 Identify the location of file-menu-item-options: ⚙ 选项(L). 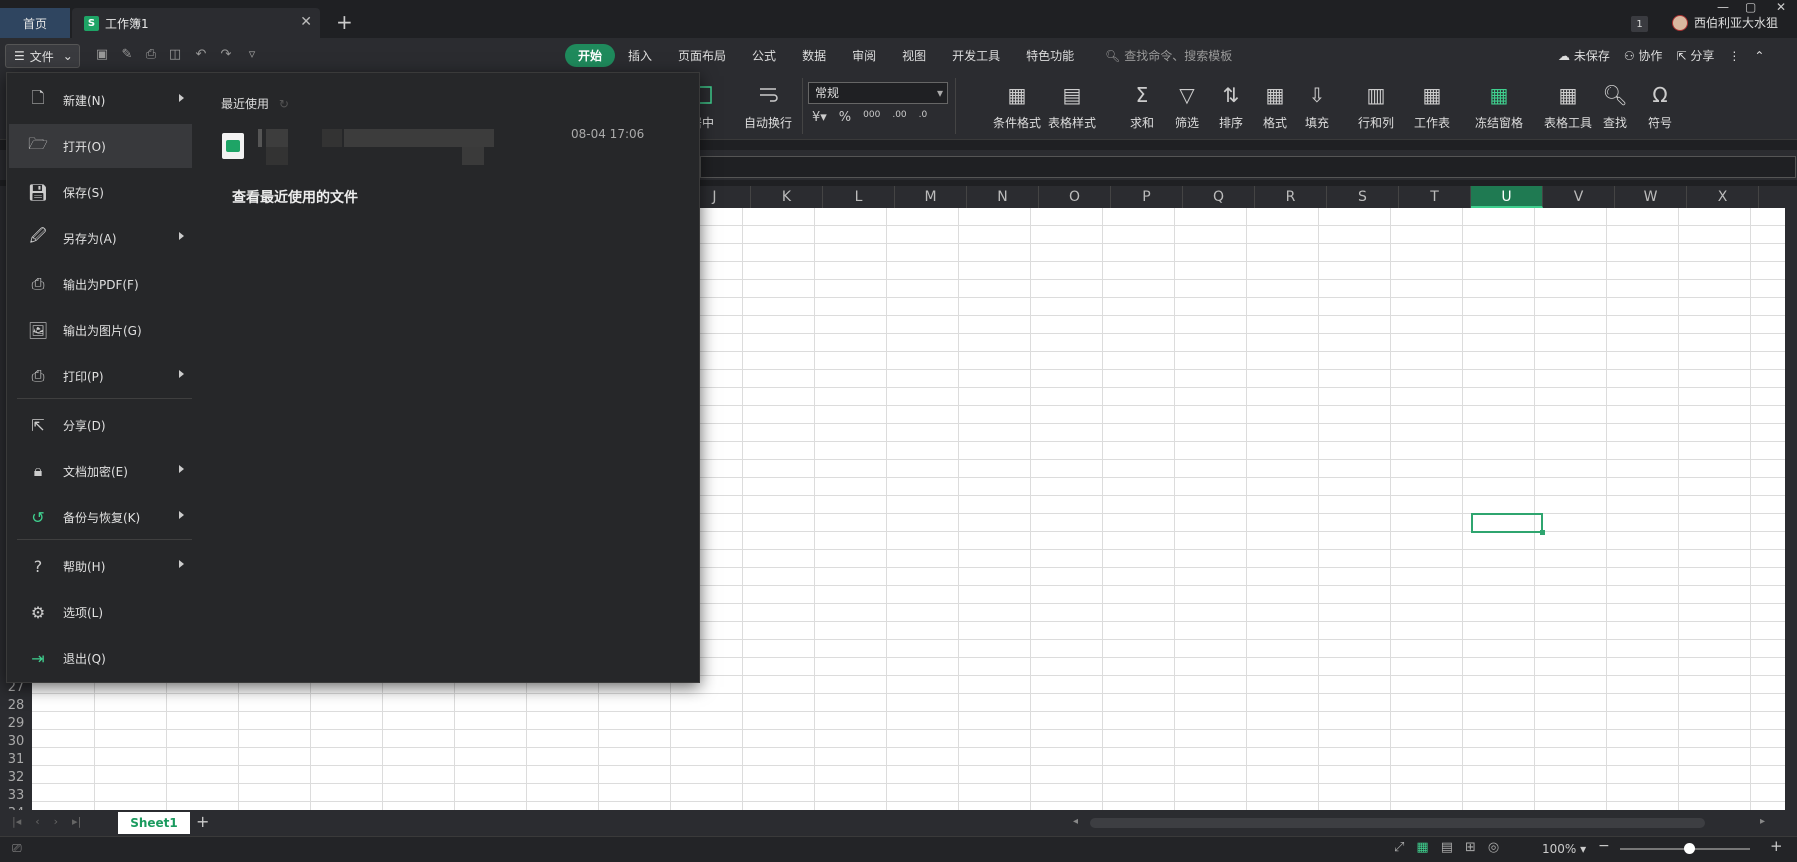
(100, 612).